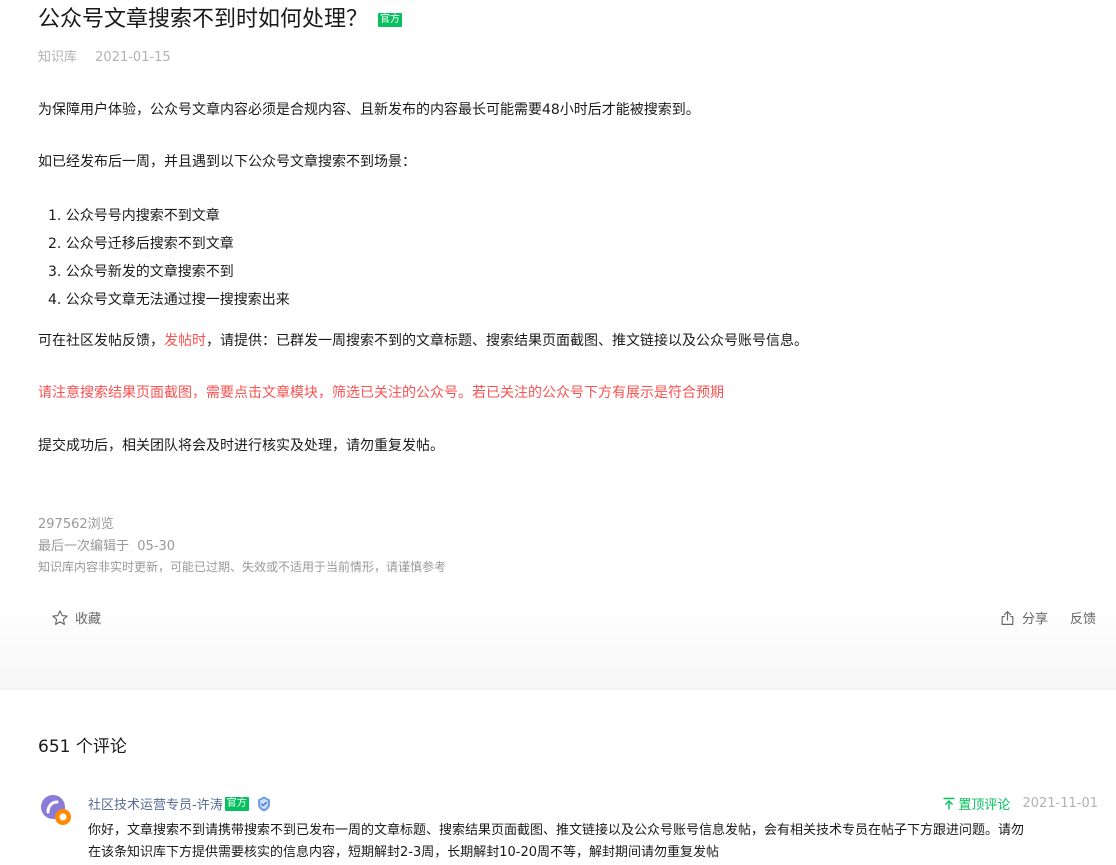  What do you see at coordinates (1007, 617) in the screenshot?
I see `share-icon` at bounding box center [1007, 617].